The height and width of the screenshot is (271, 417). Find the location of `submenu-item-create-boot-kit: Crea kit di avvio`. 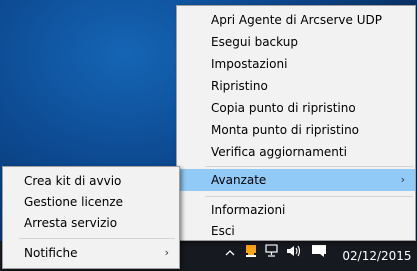

submenu-item-create-boot-kit: Crea kit di avvio is located at coordinates (91, 181).